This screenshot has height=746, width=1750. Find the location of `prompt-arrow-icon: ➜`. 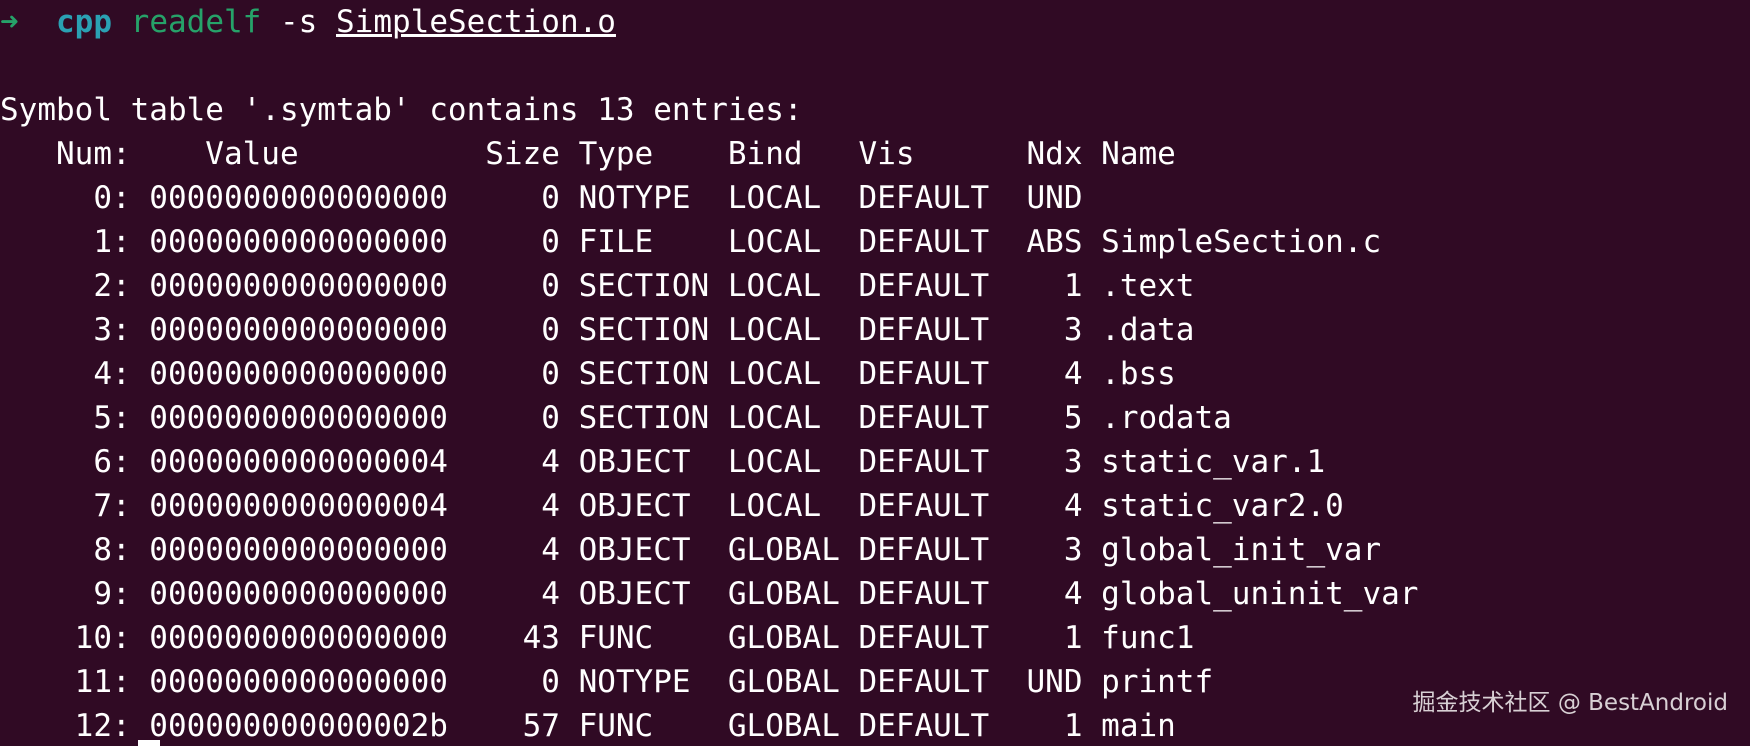

prompt-arrow-icon: ➜ is located at coordinates (9, 22).